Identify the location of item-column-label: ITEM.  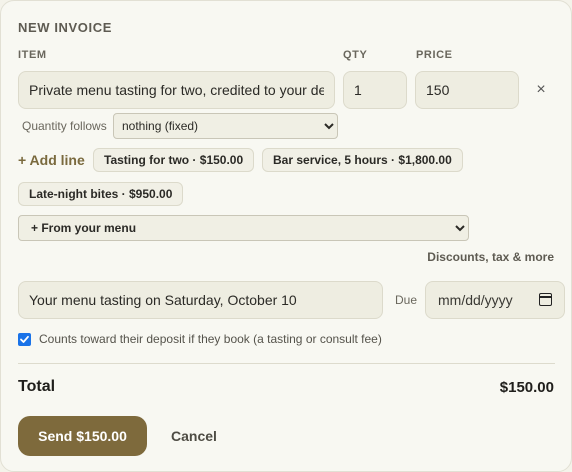
(32, 55).